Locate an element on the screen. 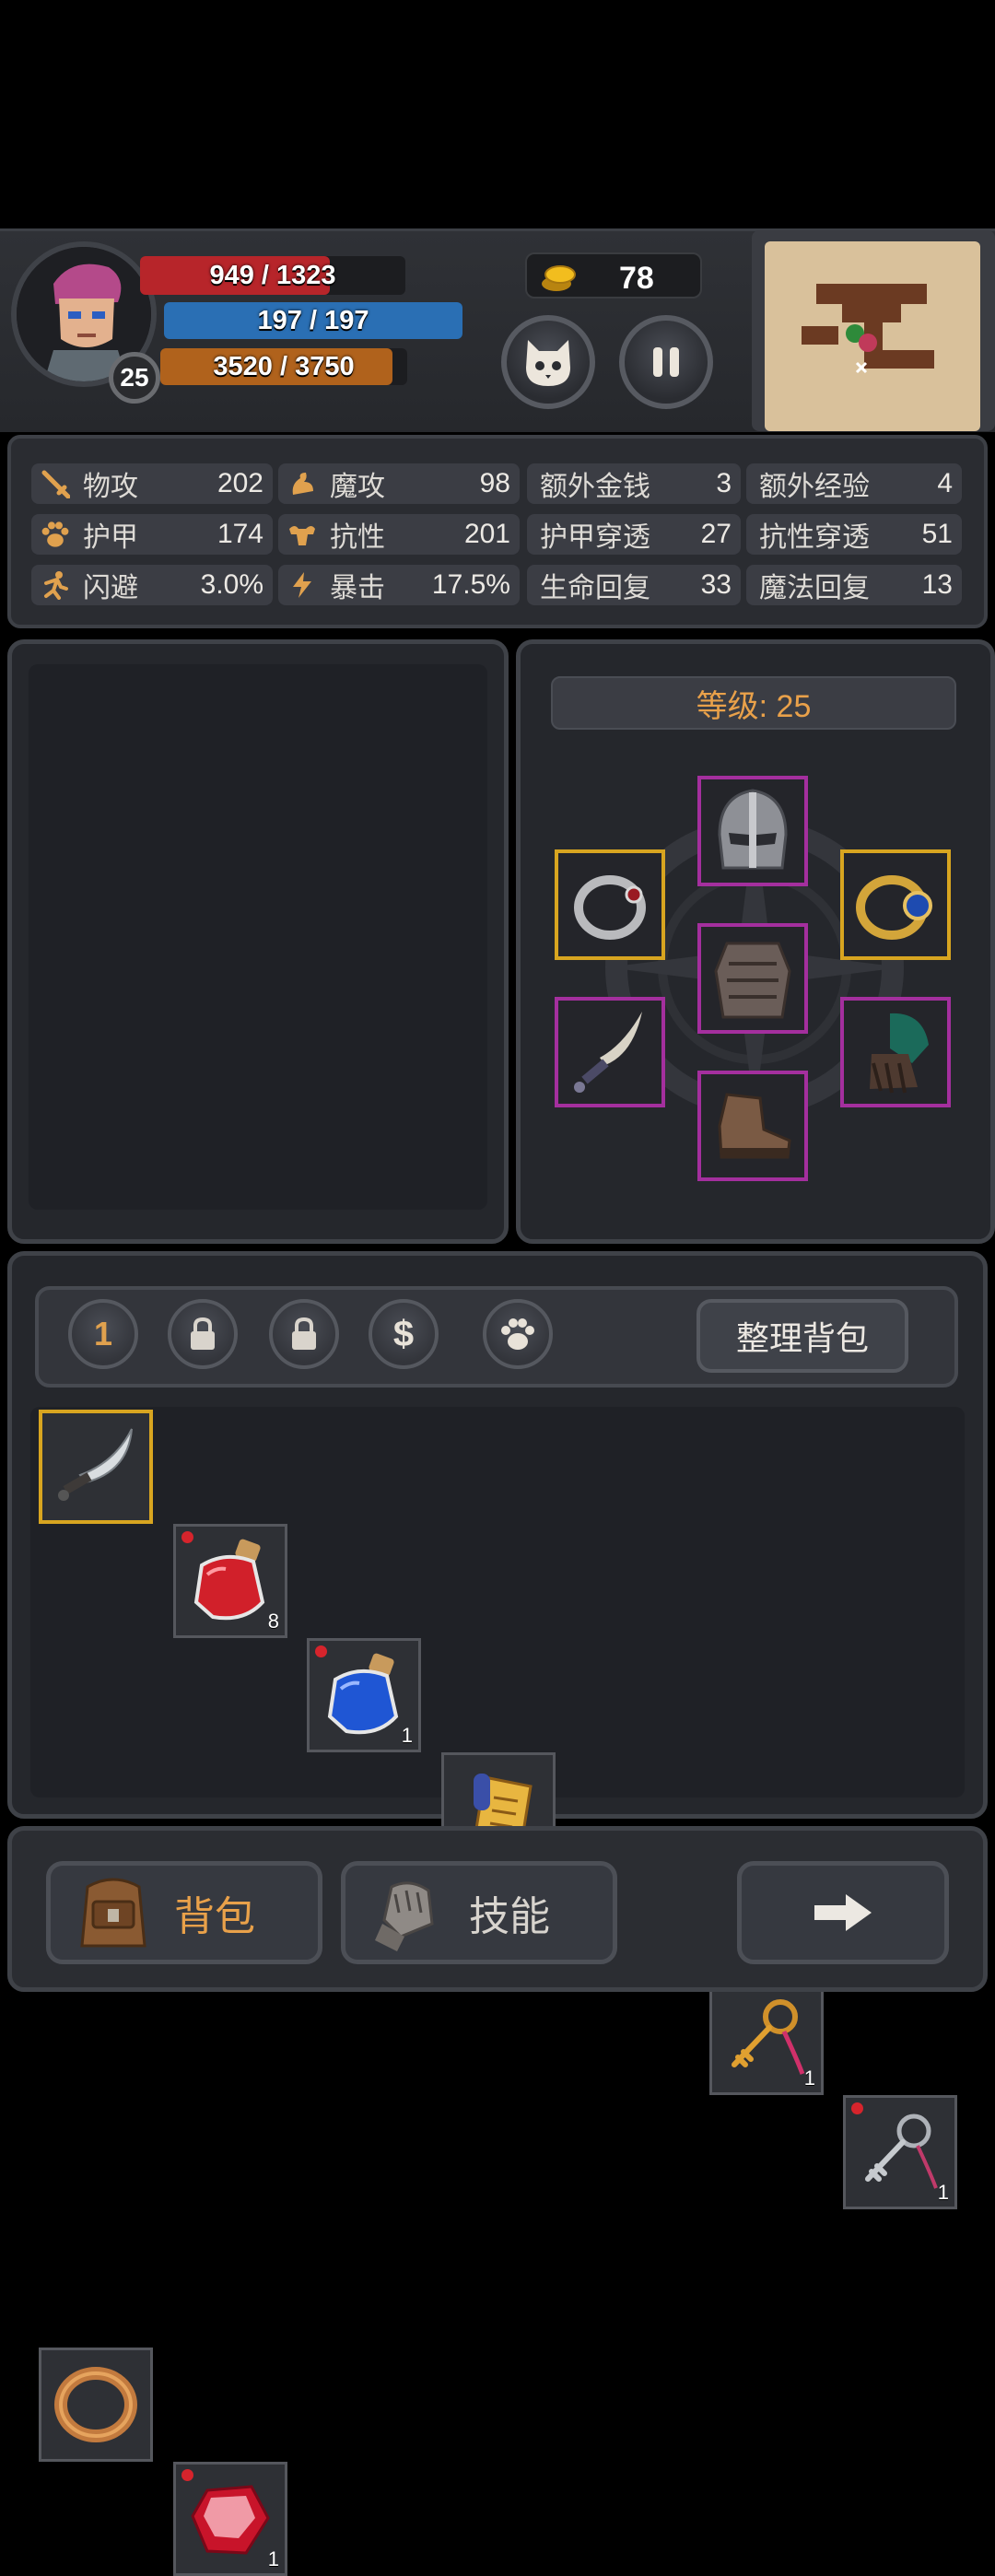 The height and width of the screenshot is (2576, 995). minimap-rooms-icon is located at coordinates (868, 329).